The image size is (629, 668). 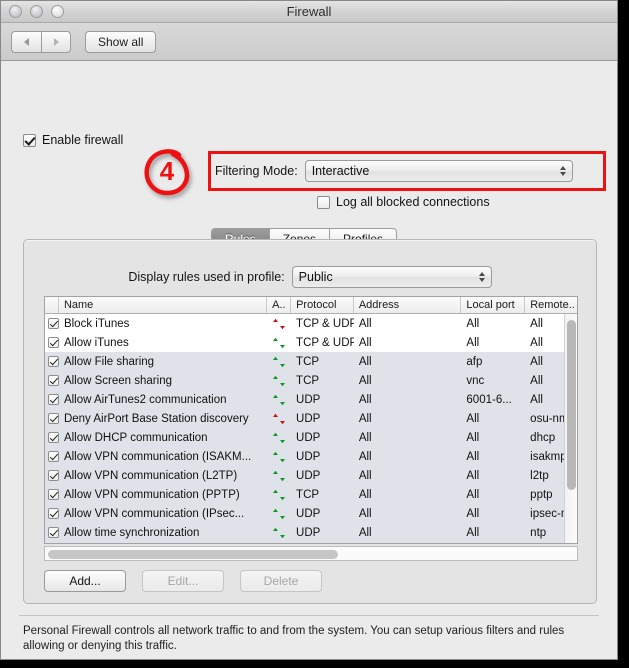 What do you see at coordinates (281, 581) in the screenshot?
I see `delete-rule-button: Delete` at bounding box center [281, 581].